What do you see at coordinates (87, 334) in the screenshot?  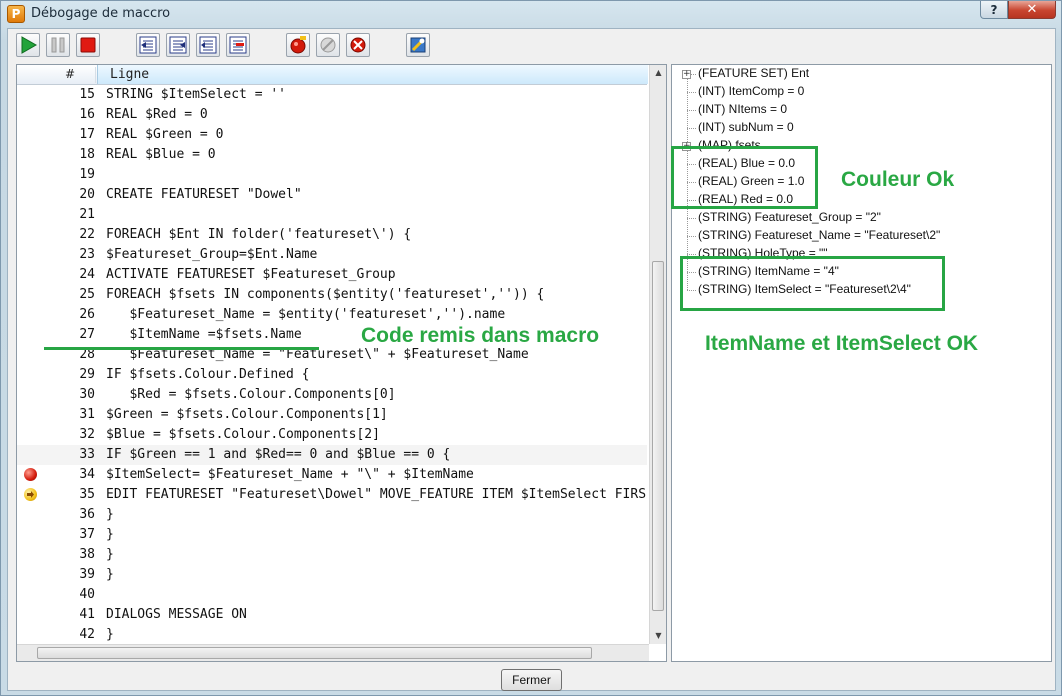 I see `line-number-text: 27` at bounding box center [87, 334].